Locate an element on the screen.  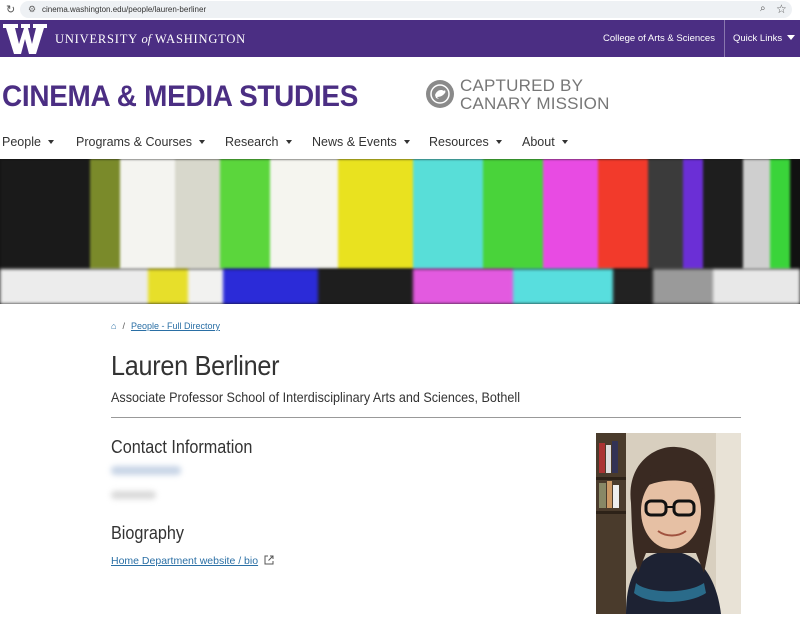
canary-bird-icon is located at coordinates (440, 94).